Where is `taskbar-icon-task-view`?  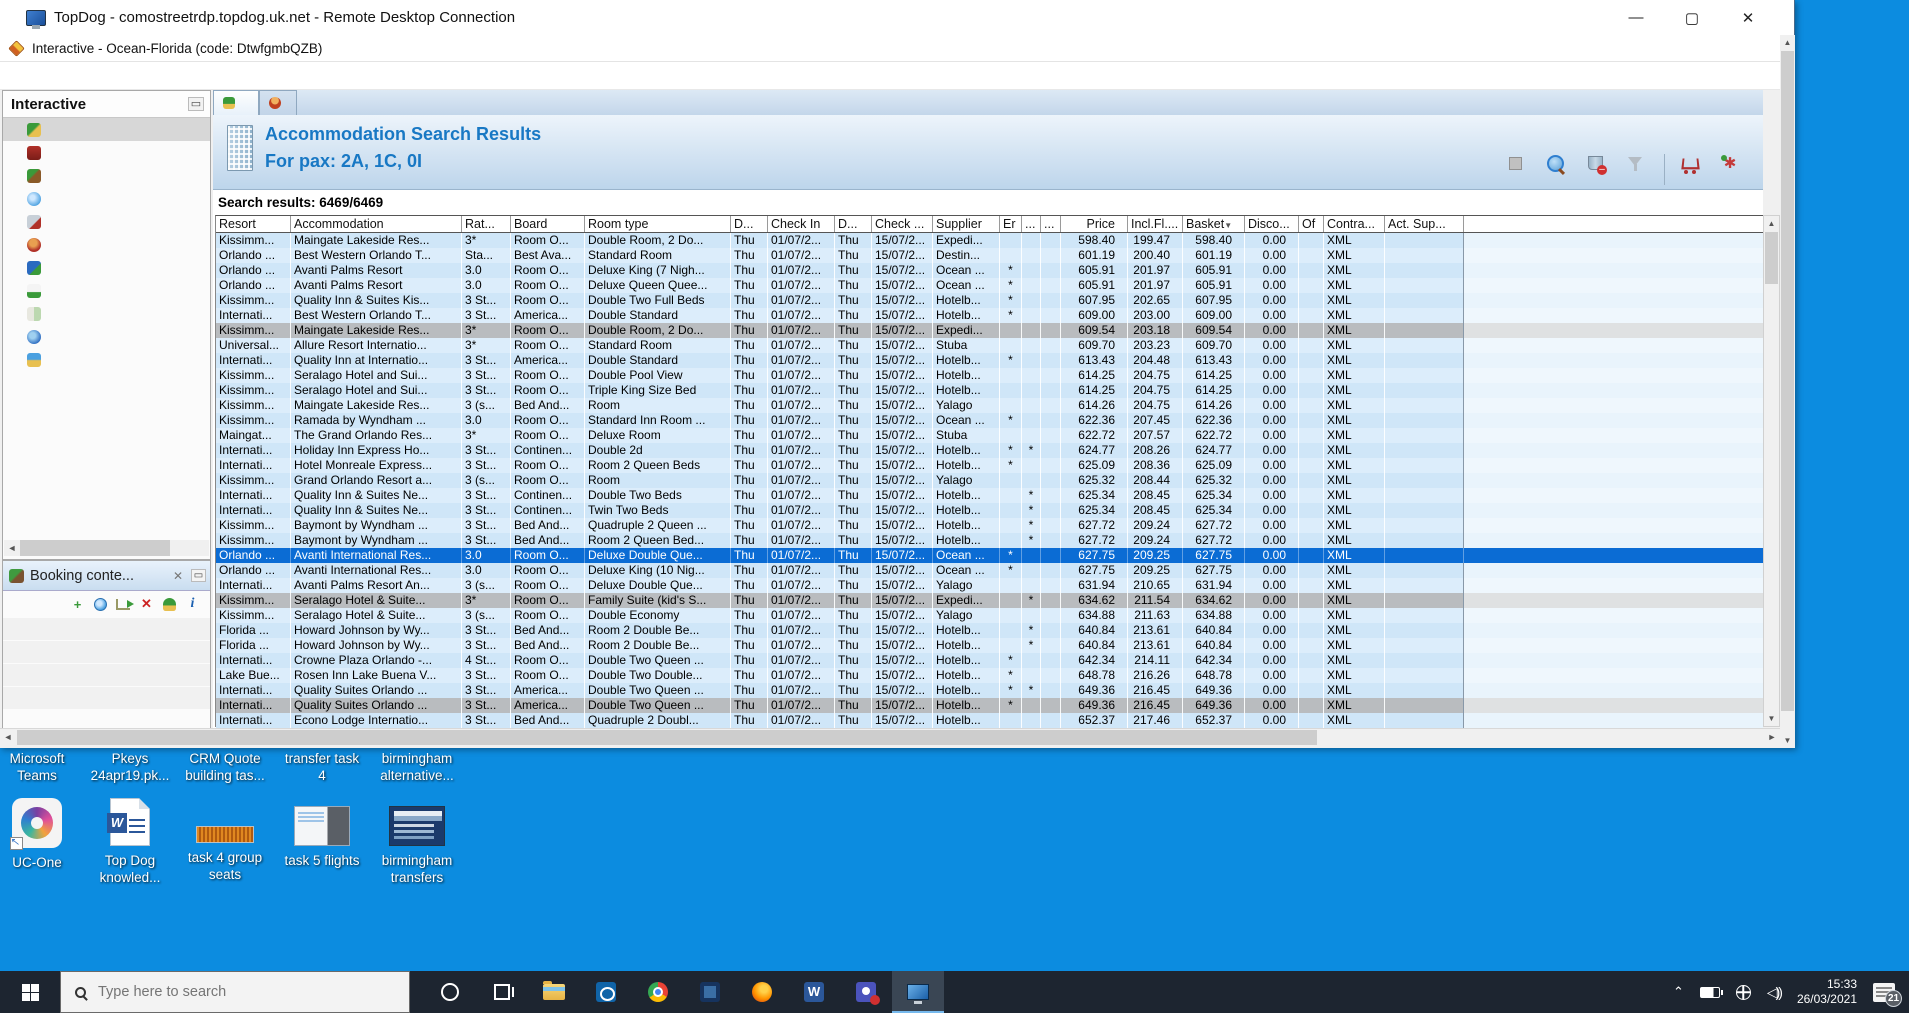 taskbar-icon-task-view is located at coordinates (502, 992).